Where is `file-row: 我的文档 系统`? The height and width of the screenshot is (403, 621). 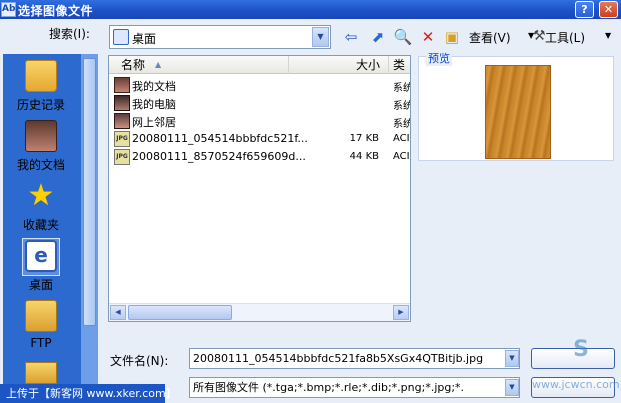
file-row: 我的文档 系统 is located at coordinates (259, 85).